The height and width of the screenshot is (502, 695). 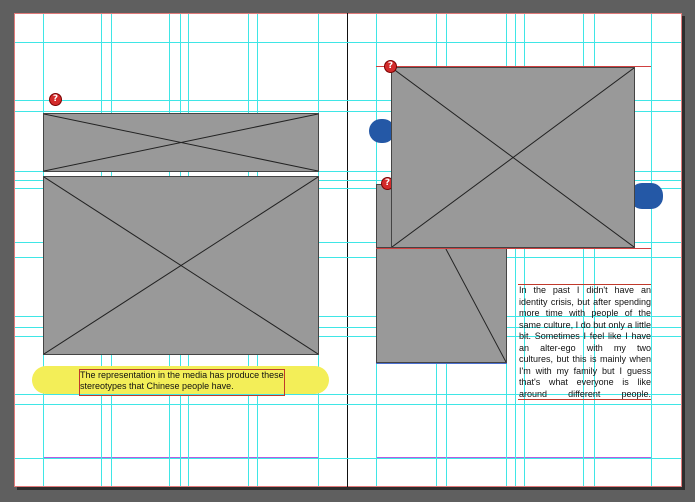 I want to click on guide-vertical, so click(x=651, y=250).